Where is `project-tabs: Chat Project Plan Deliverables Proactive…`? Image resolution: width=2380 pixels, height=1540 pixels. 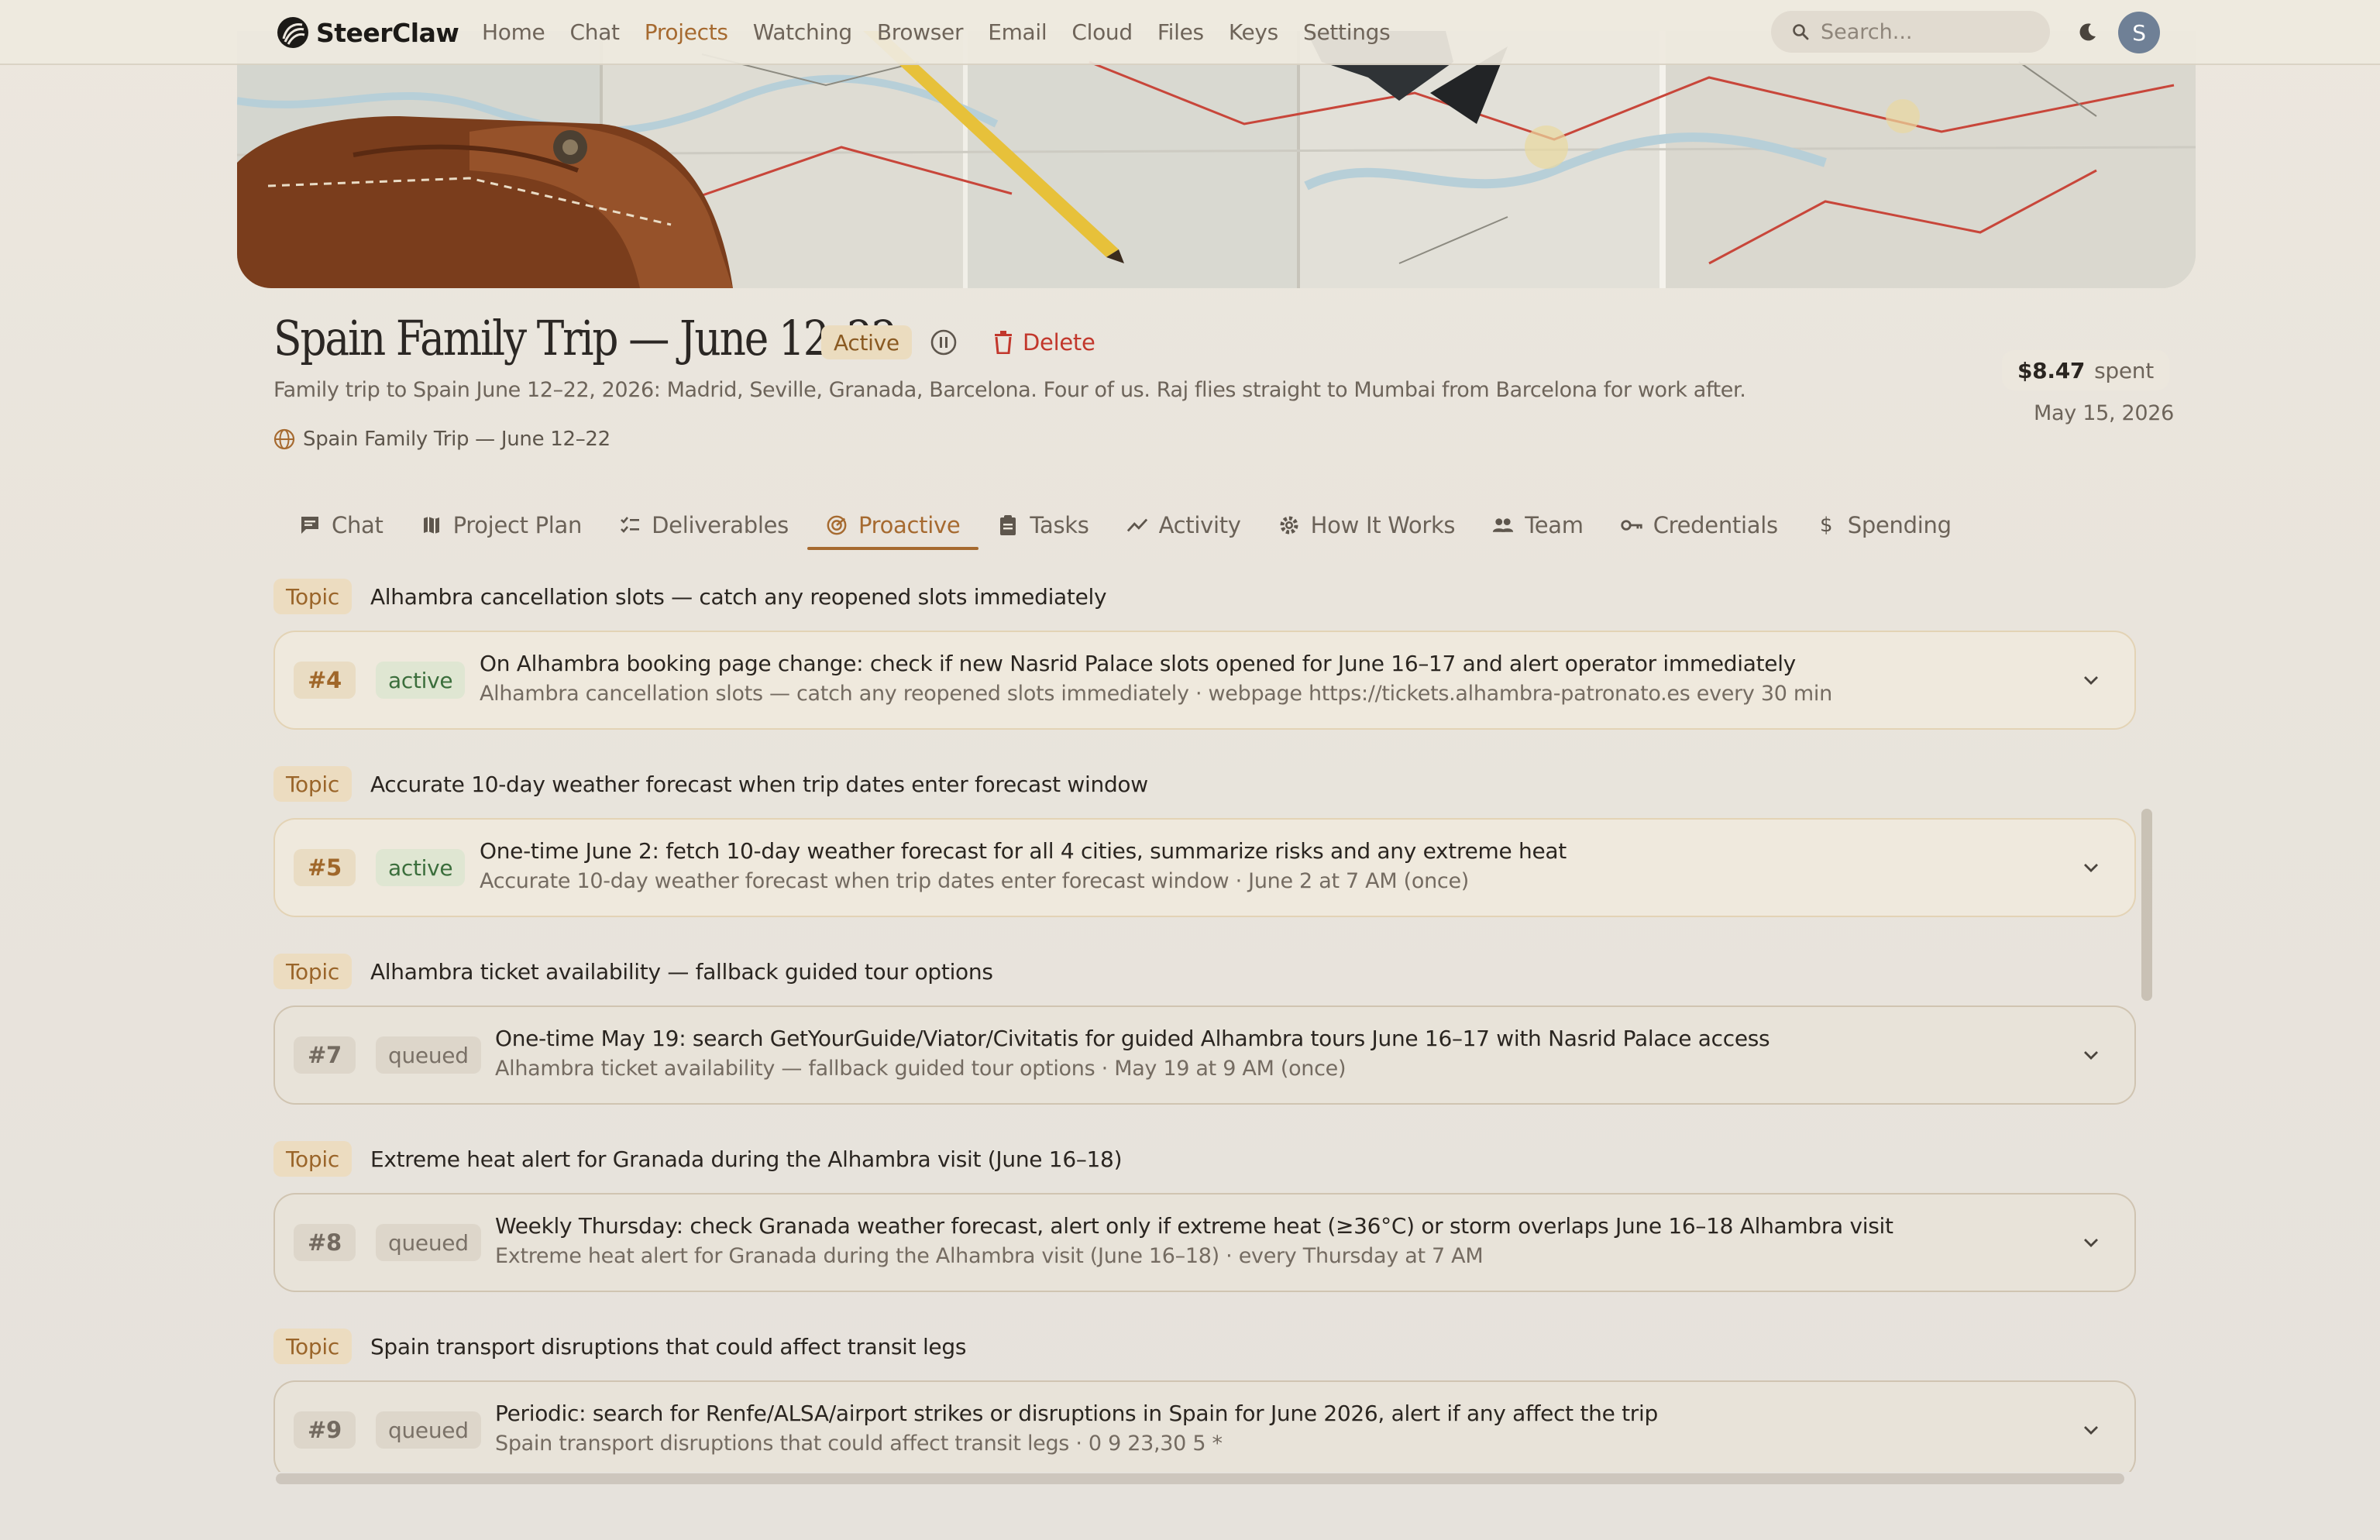 project-tabs: Chat Project Plan Deliverables Proactive… is located at coordinates (1125, 526).